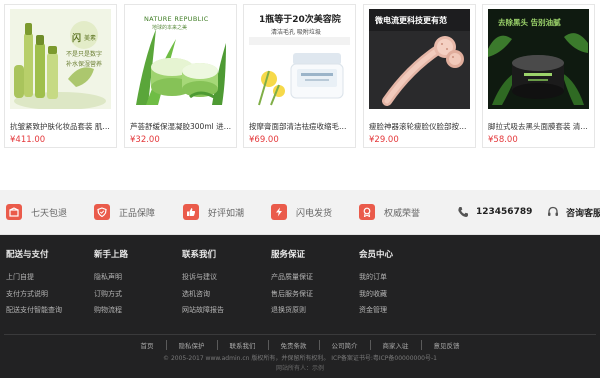 The width and height of the screenshot is (600, 378). I want to click on image-text: 清洁毛孔 吸附垃圾, so click(296, 32).